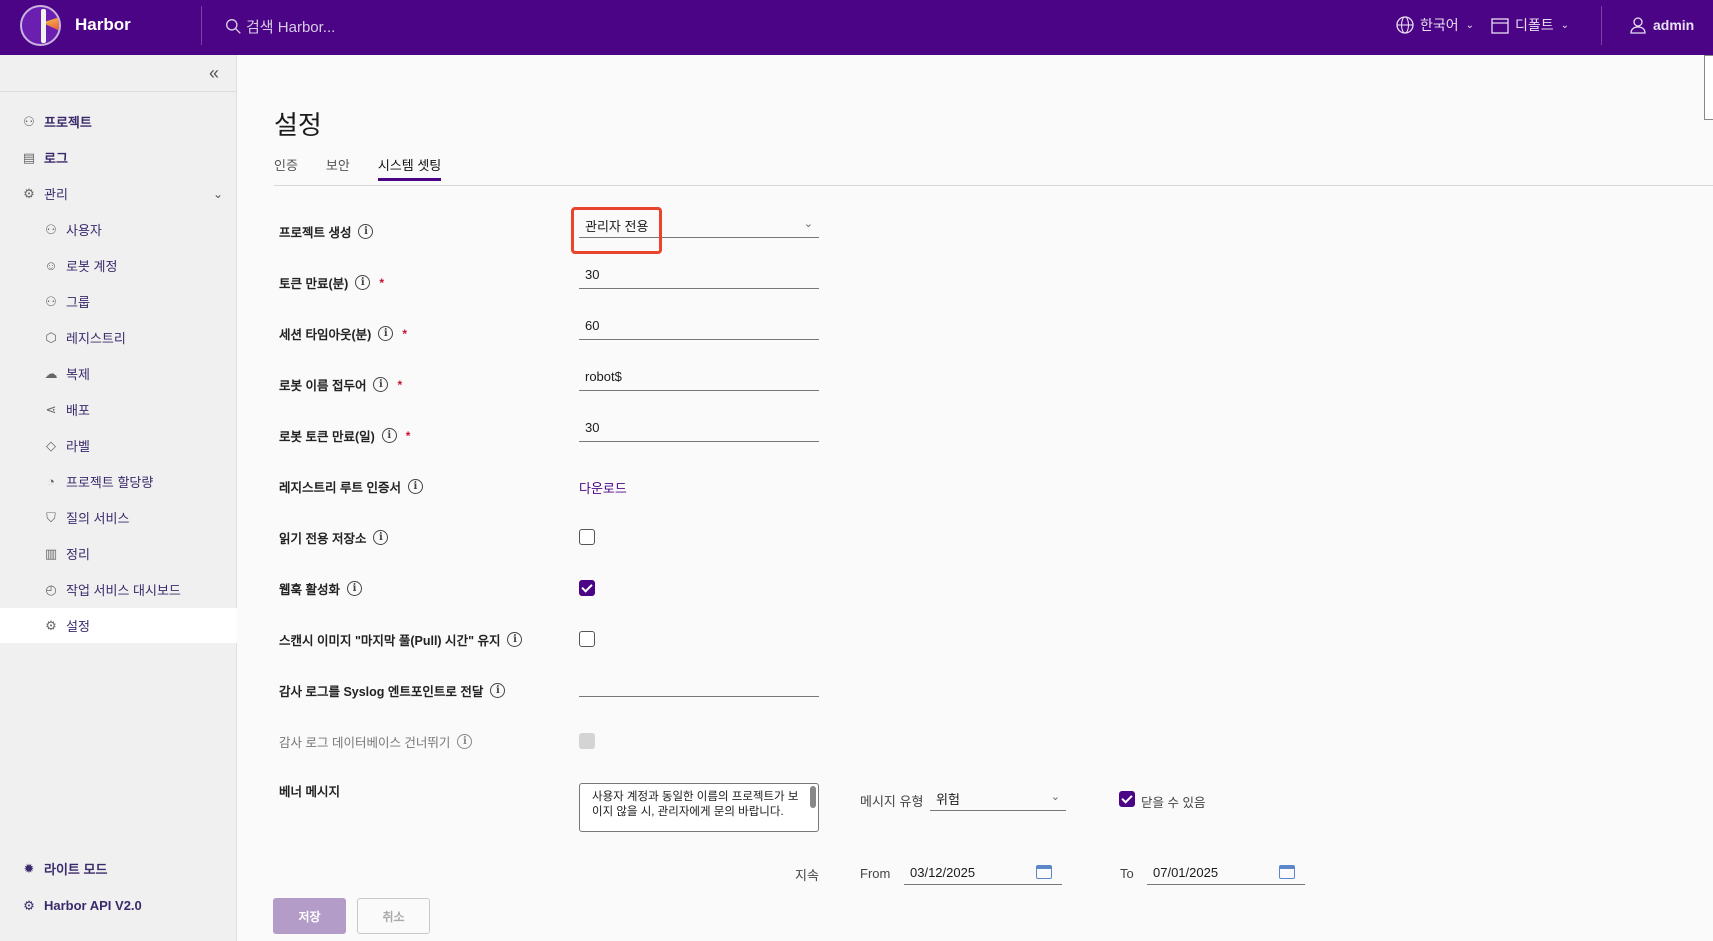 The height and width of the screenshot is (941, 1713). What do you see at coordinates (118, 905) in the screenshot?
I see `harbor-api-link: ⚙ Harbor API V2.0` at bounding box center [118, 905].